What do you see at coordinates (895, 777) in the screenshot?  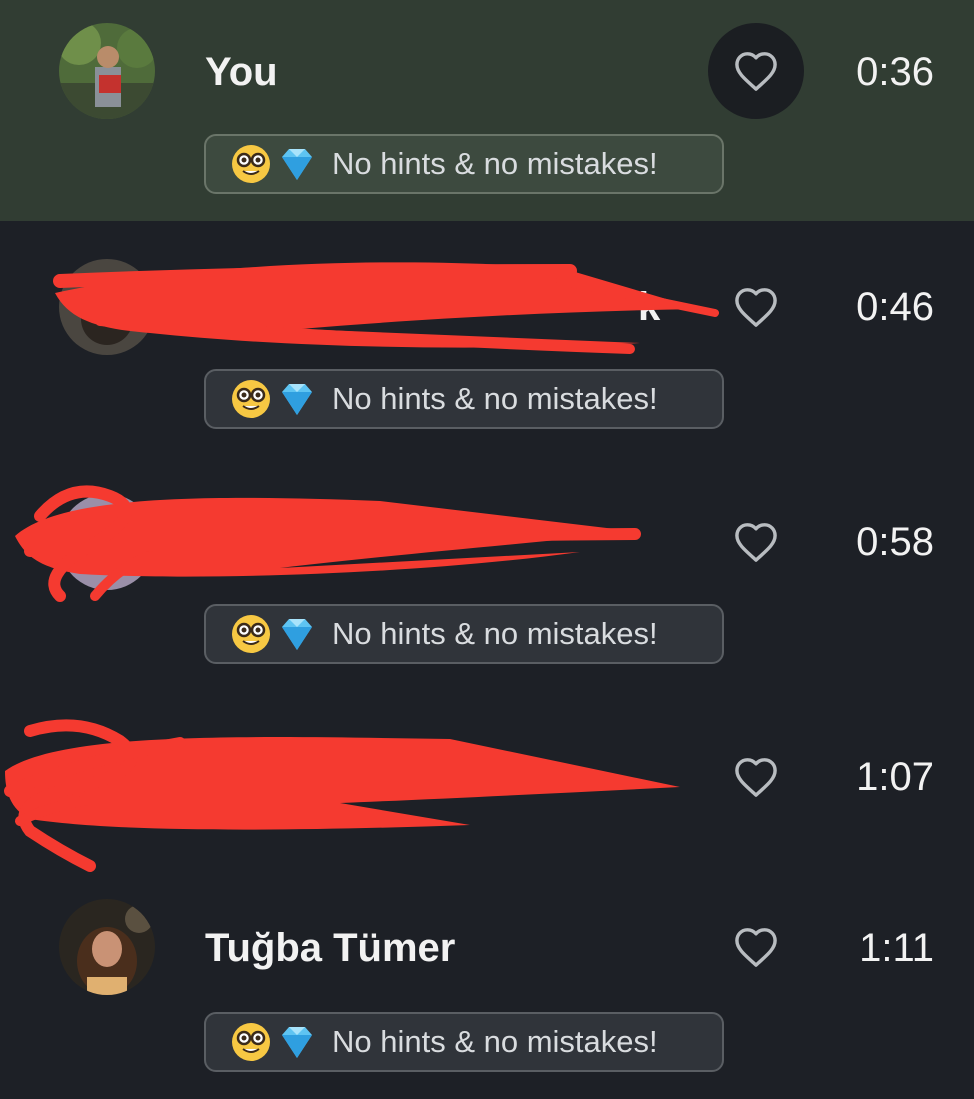 I see `solve-time: 1:07` at bounding box center [895, 777].